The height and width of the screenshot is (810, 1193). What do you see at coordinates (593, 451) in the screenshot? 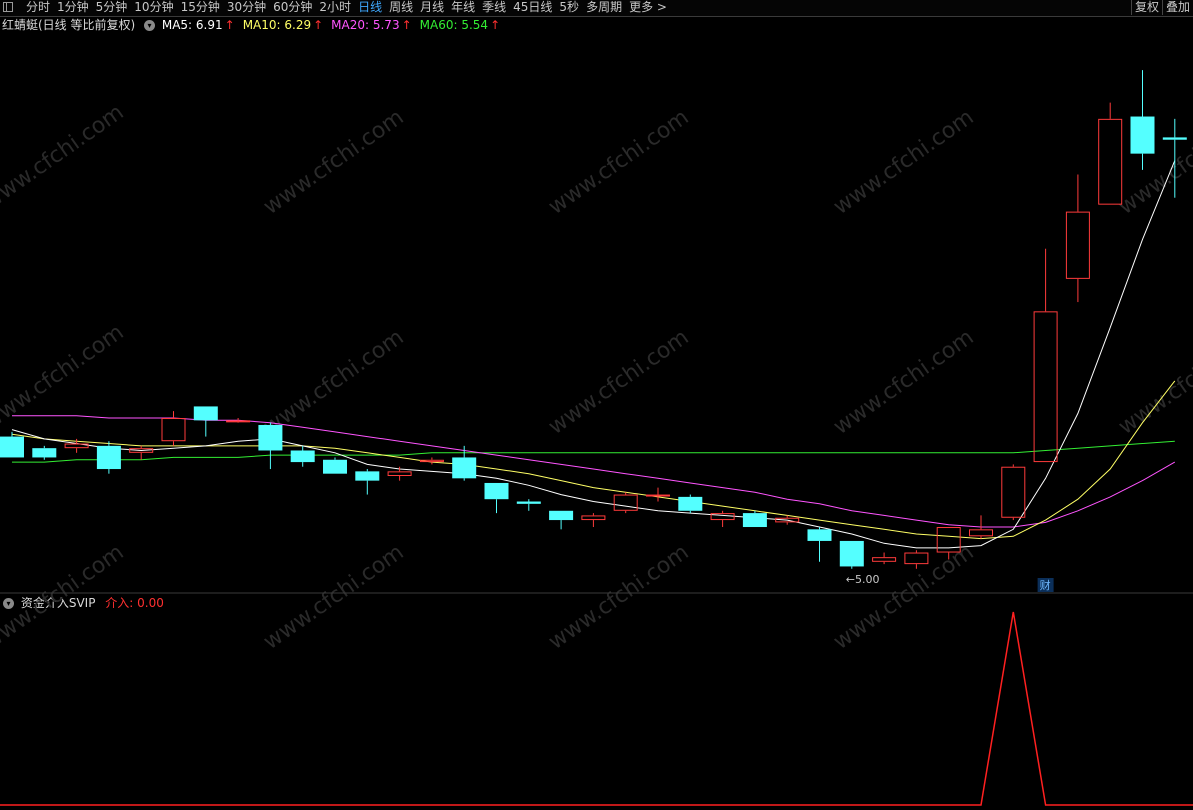
I see `ma60-line` at bounding box center [593, 451].